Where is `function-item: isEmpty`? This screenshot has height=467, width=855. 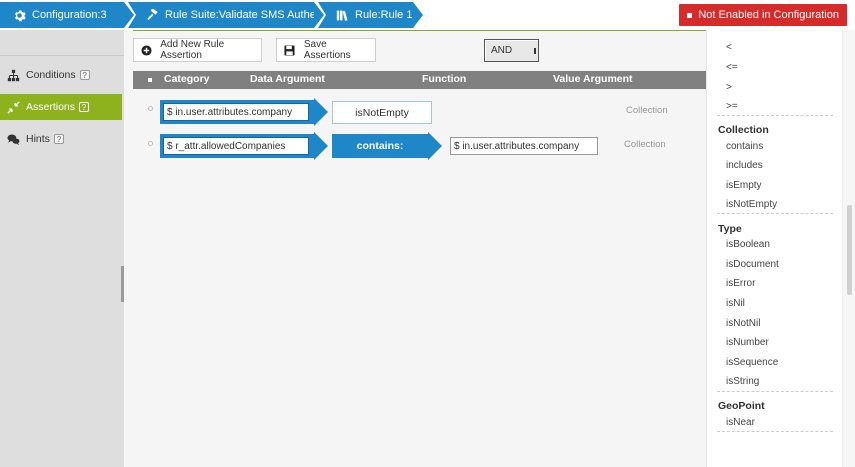 function-item: isEmpty is located at coordinates (744, 185).